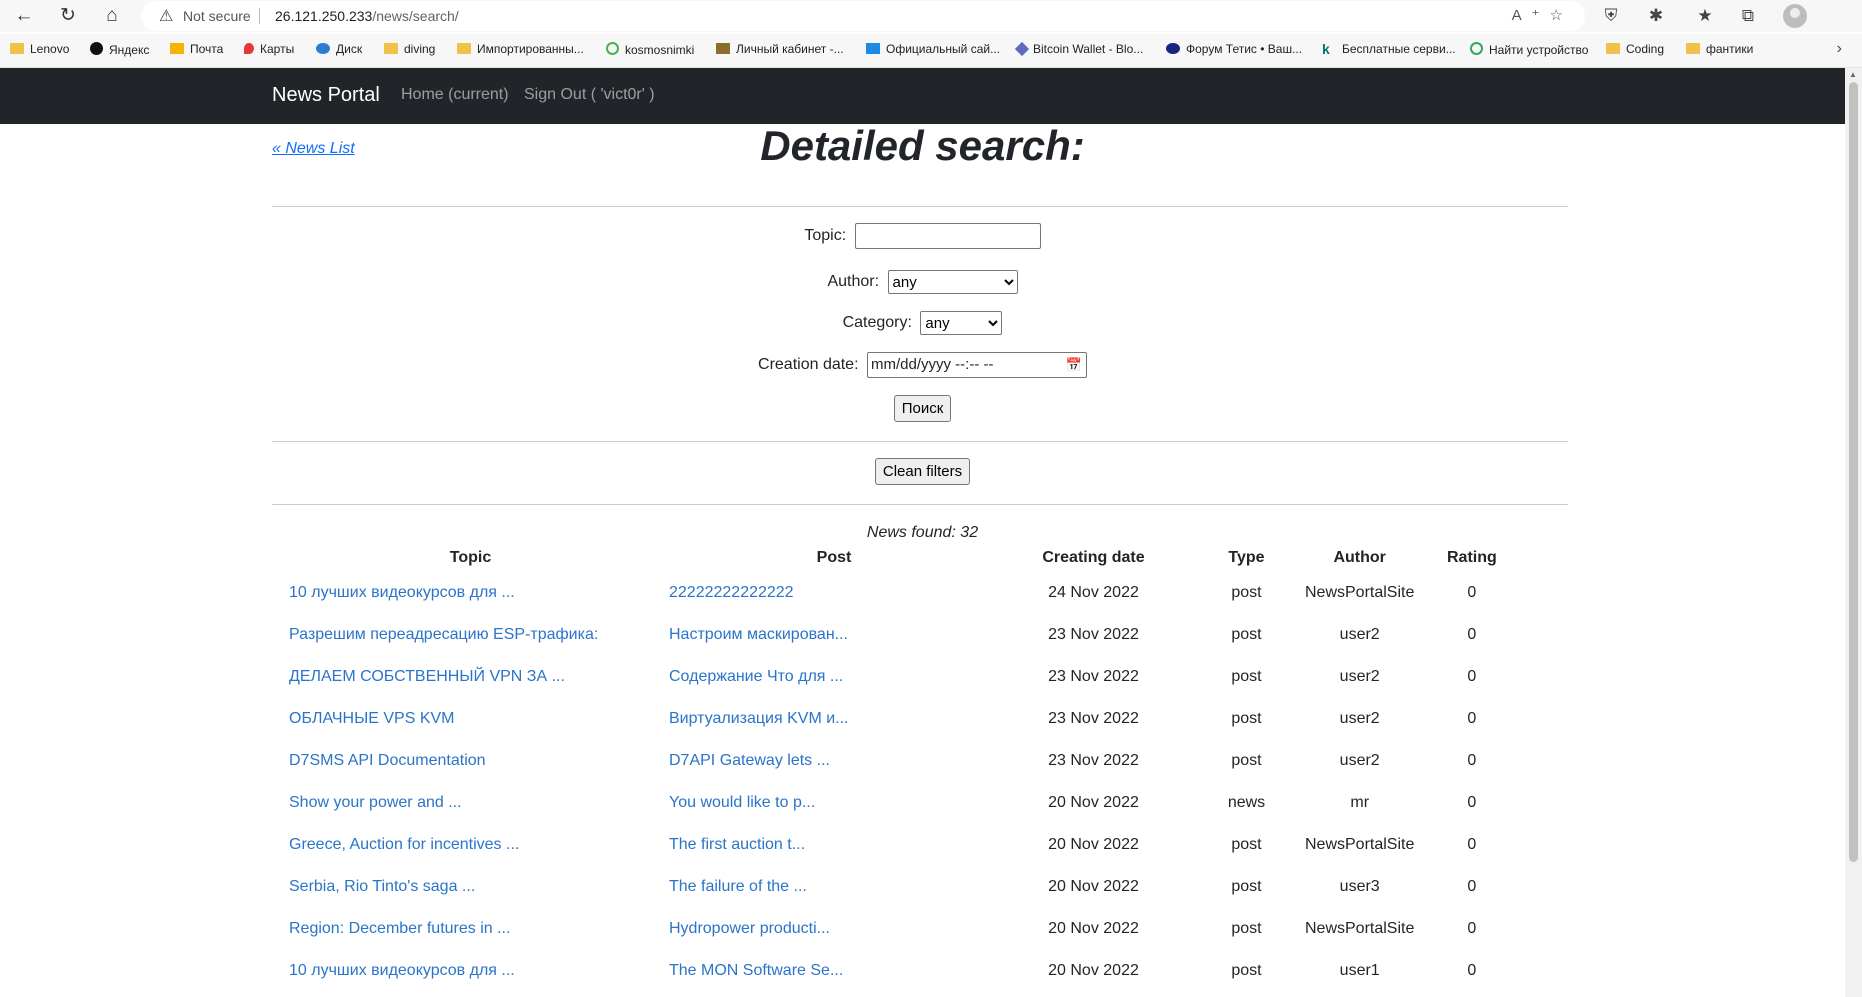 The image size is (1862, 997). What do you see at coordinates (339, 49) in the screenshot?
I see `bookmark-item: Диск` at bounding box center [339, 49].